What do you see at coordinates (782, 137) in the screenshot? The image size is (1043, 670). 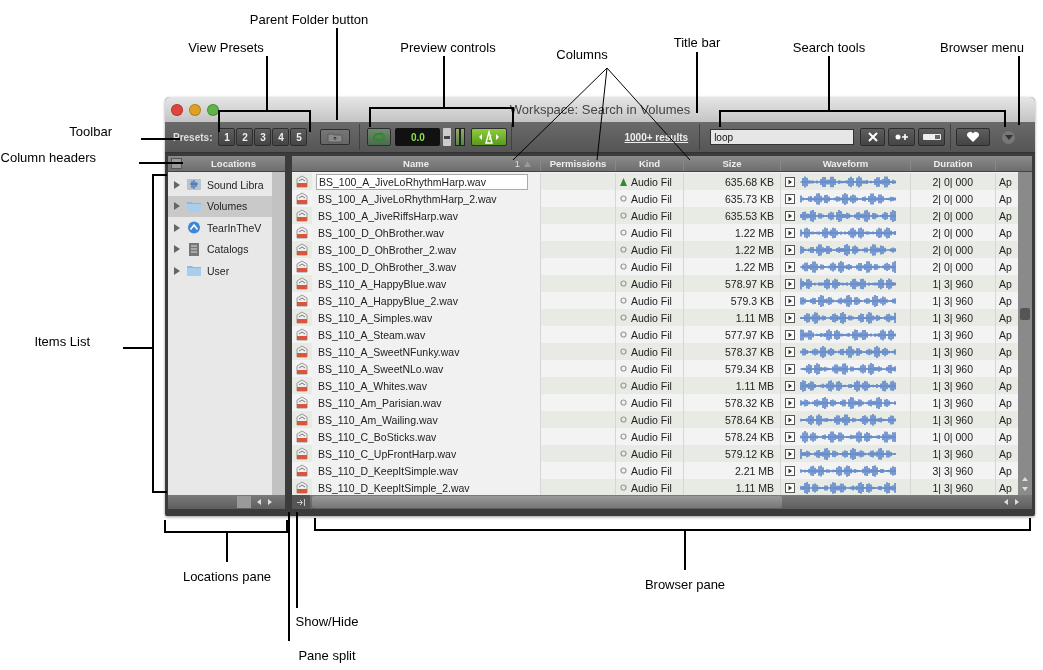 I see `search-field: loop` at bounding box center [782, 137].